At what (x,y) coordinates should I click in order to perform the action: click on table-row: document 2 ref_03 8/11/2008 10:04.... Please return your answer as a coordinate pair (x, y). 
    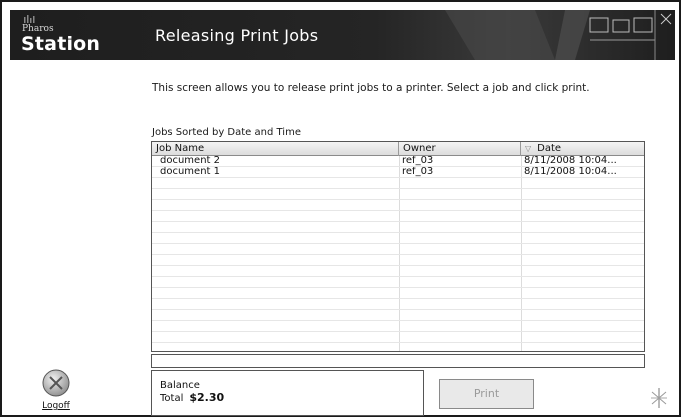
    Looking at the image, I should click on (398, 161).